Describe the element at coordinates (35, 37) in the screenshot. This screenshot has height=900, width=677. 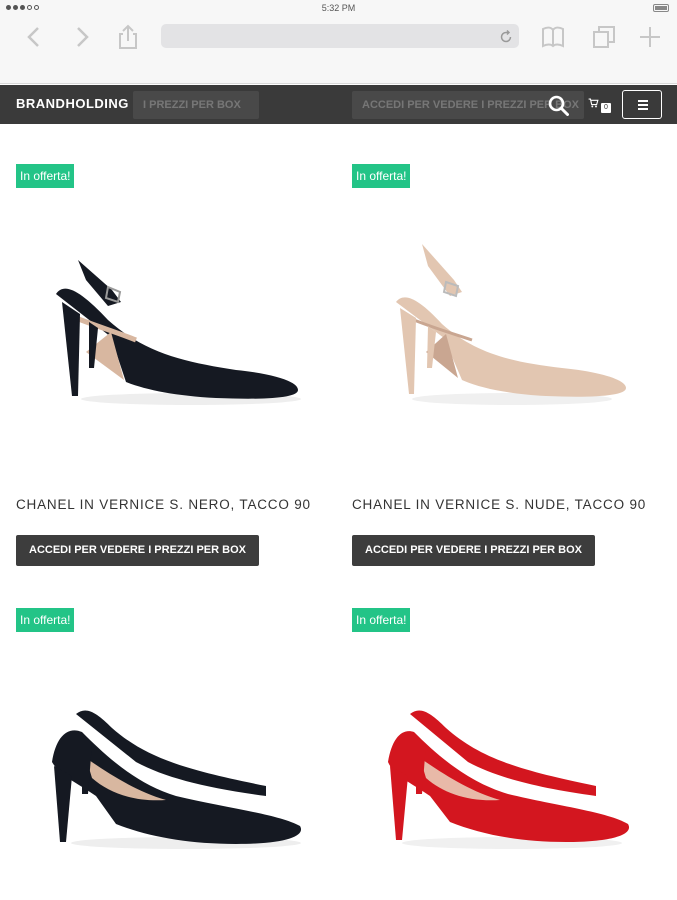
I see `back-icon` at that location.